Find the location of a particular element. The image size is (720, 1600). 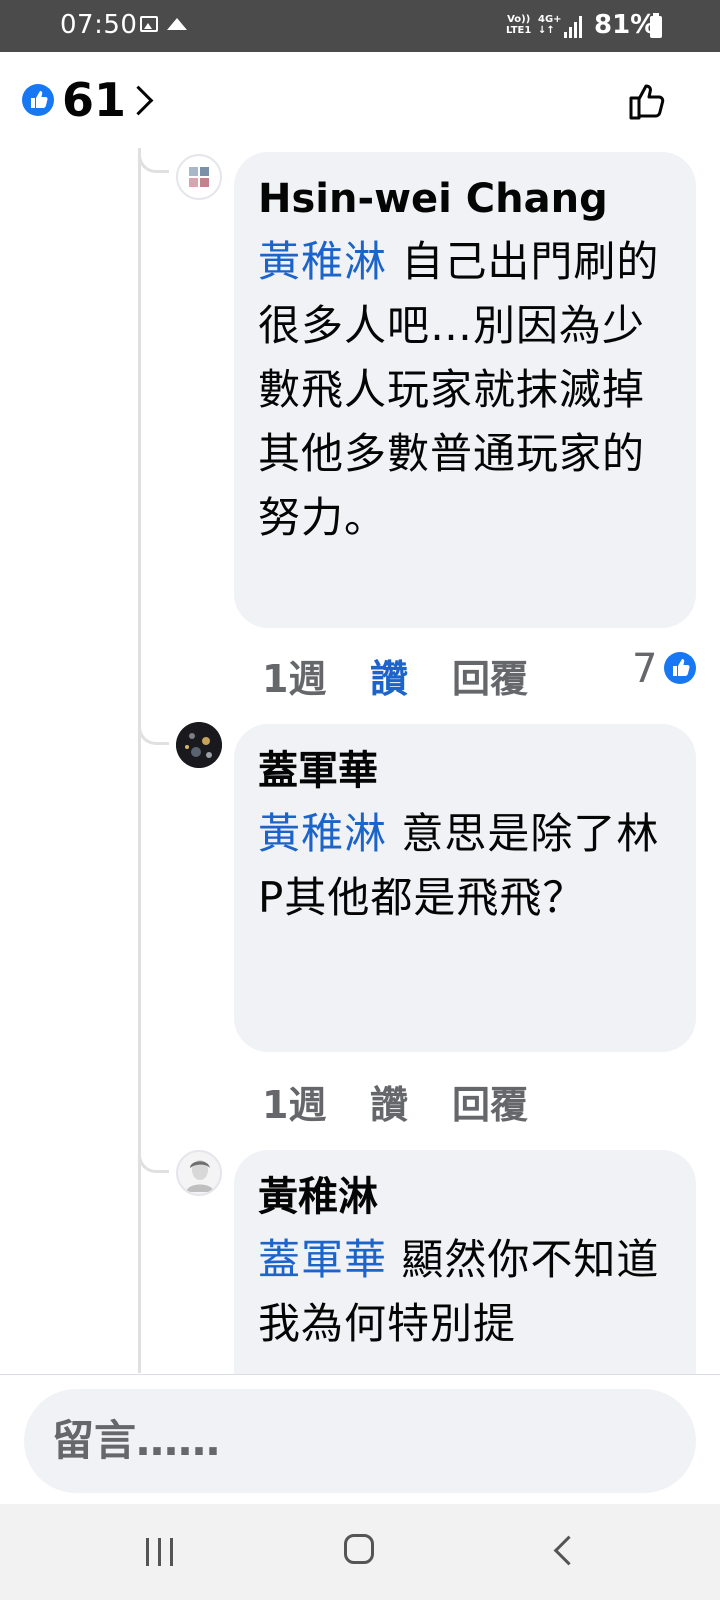

comment-bubble: 黃稚淋 蓋軍華 顯然你不知道我為何特別提 is located at coordinates (465, 1262).